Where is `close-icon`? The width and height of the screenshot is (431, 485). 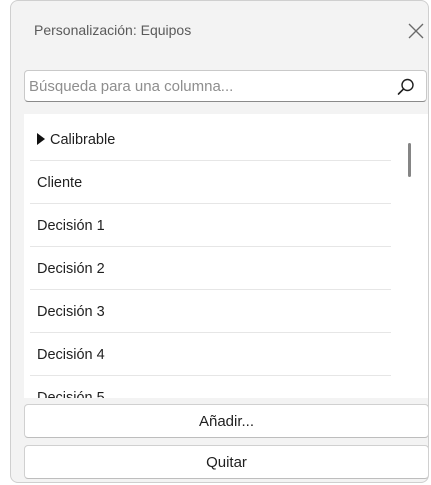 close-icon is located at coordinates (416, 31).